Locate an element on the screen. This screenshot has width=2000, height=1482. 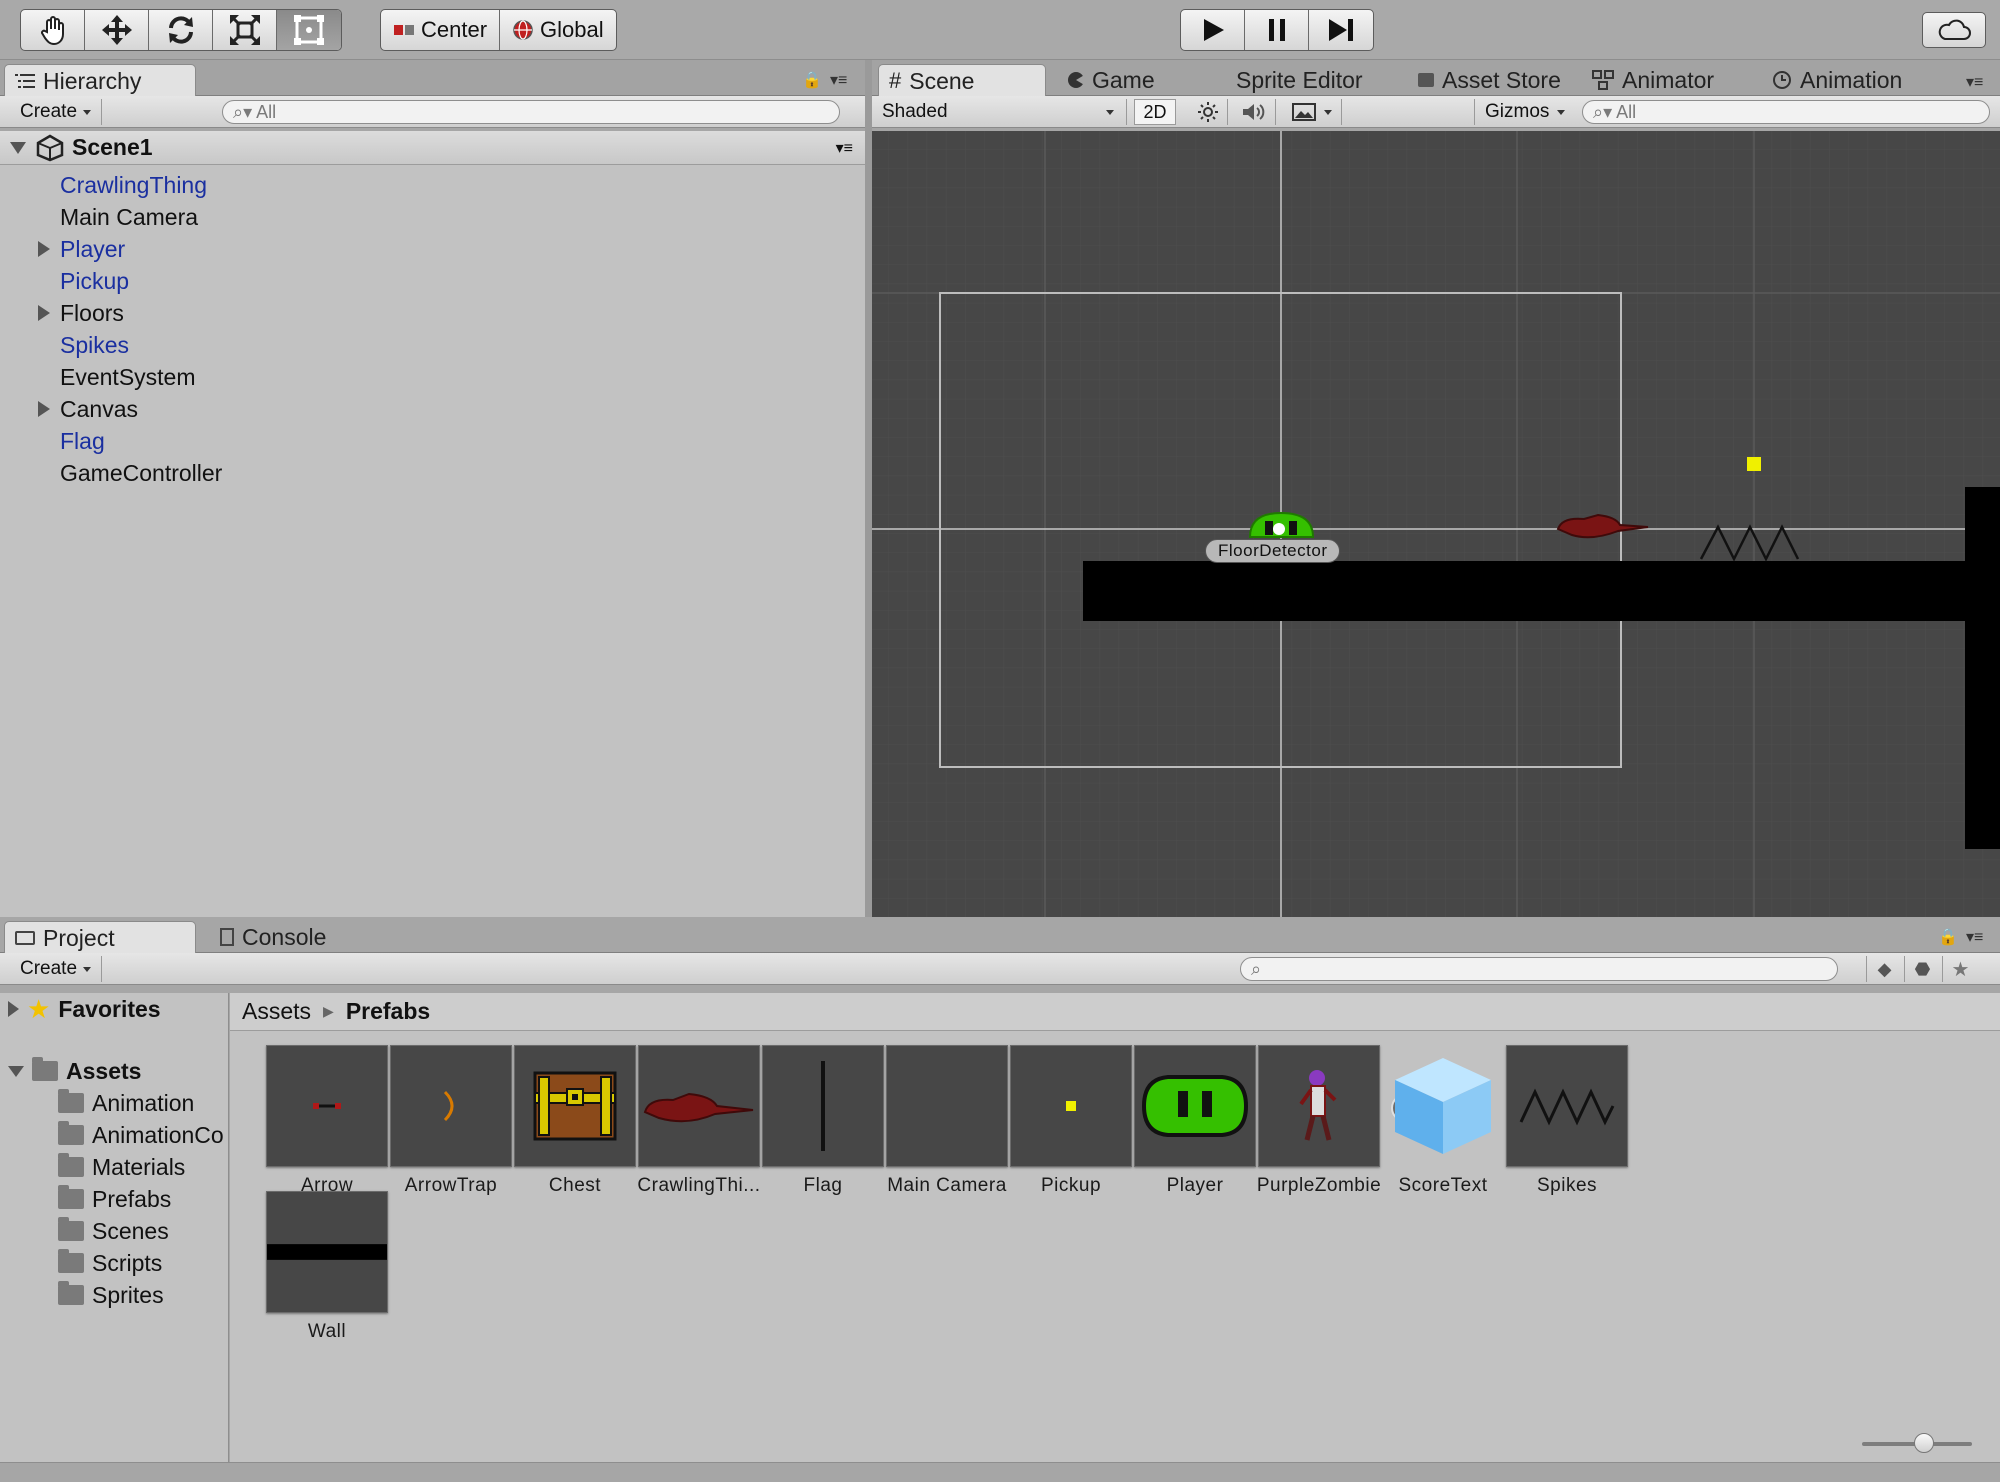
asset-item: Wall is located at coordinates (327, 1267).